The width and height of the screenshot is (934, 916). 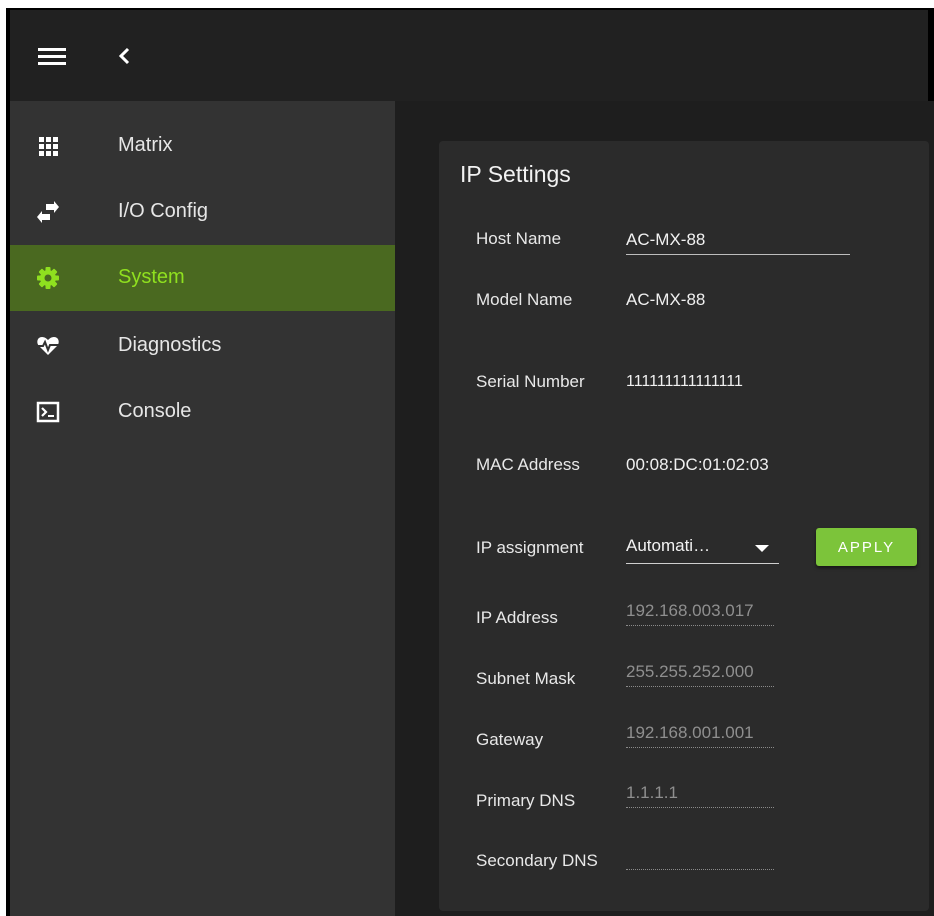 I want to click on heartbeat-icon, so click(x=48, y=346).